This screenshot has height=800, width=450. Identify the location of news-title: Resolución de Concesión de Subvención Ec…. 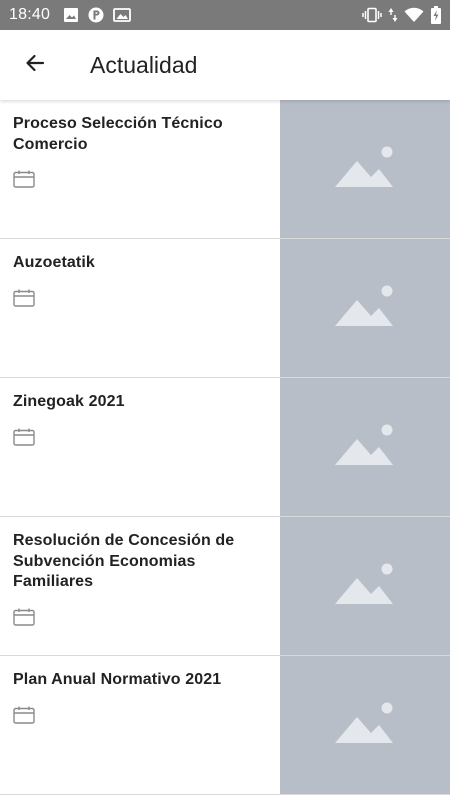
(124, 561).